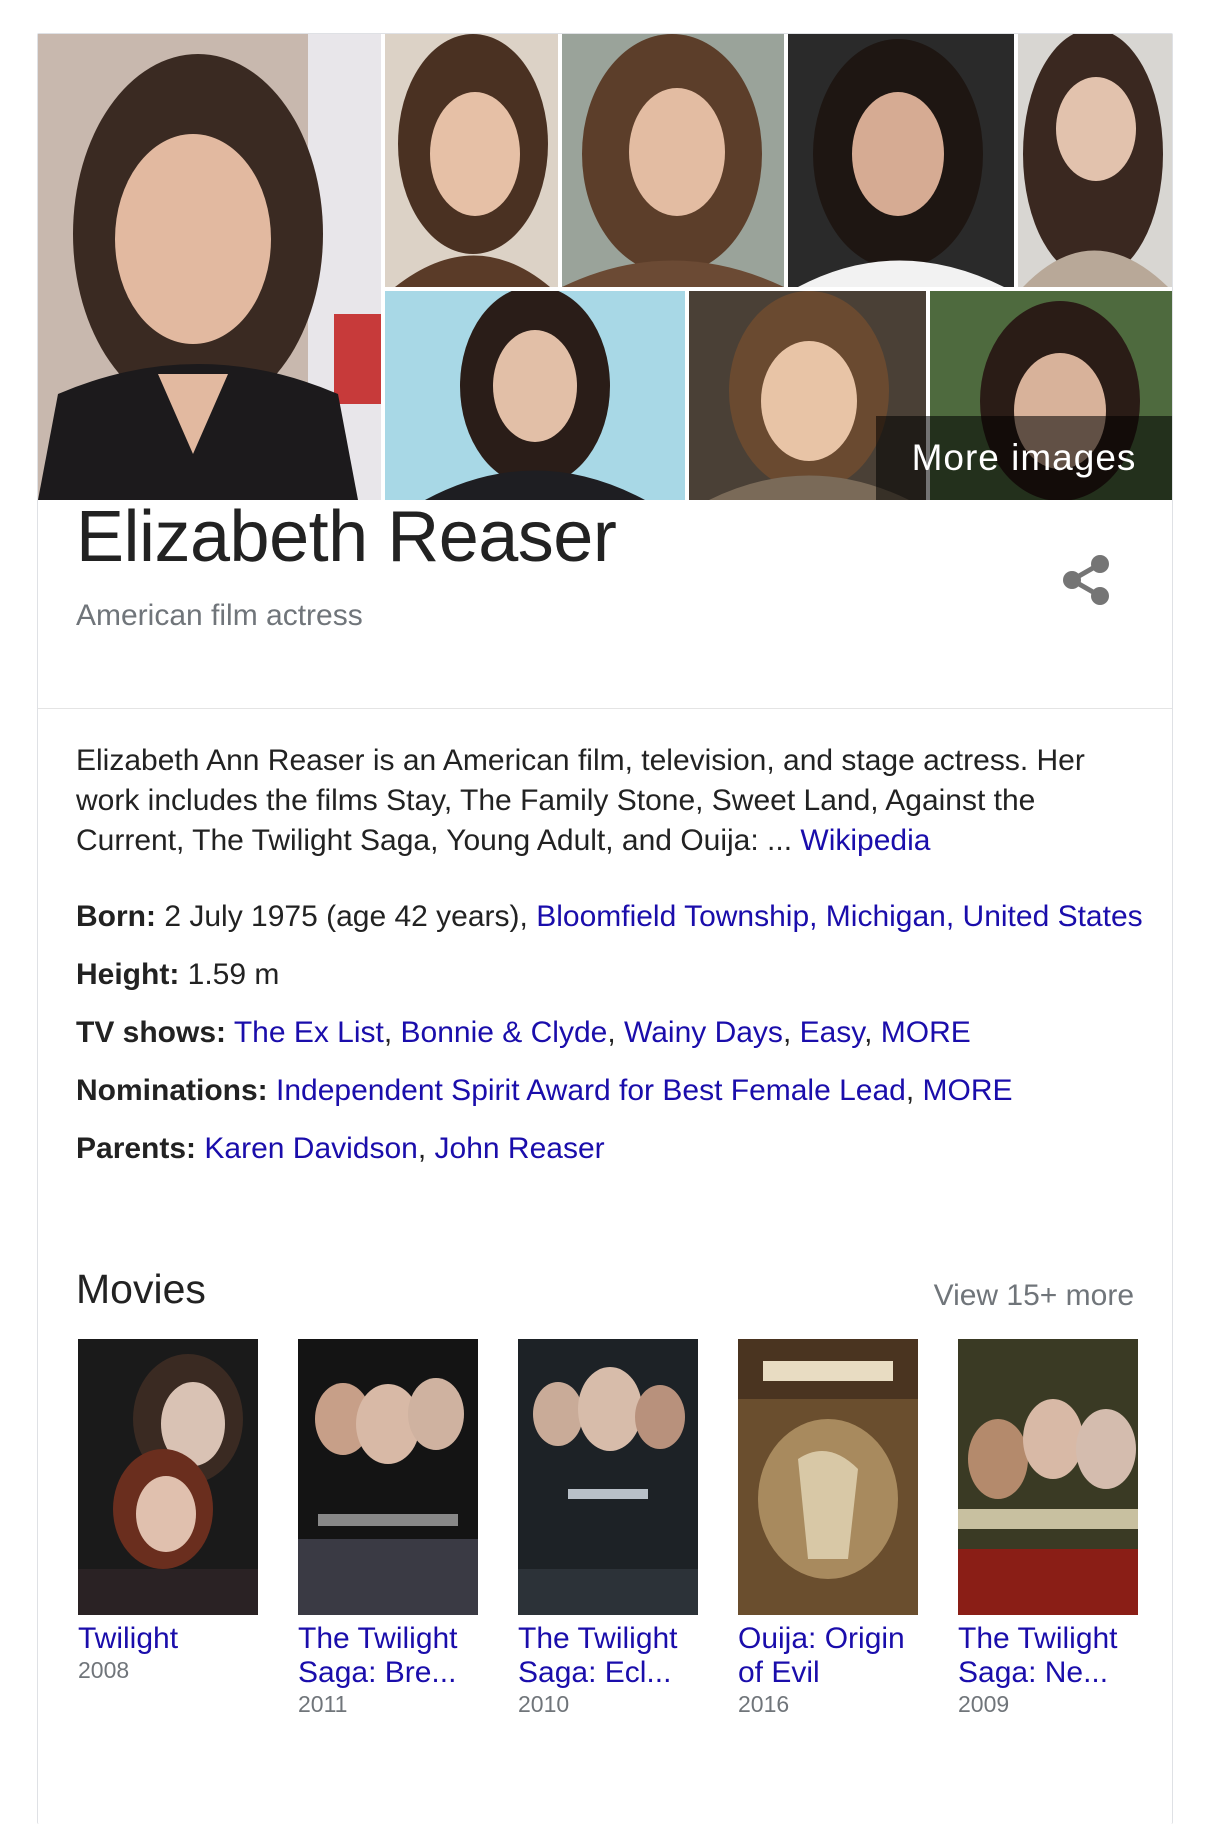 The height and width of the screenshot is (1824, 1206). Describe the element at coordinates (151, 1032) in the screenshot. I see `fact-label: TV shows:` at that location.